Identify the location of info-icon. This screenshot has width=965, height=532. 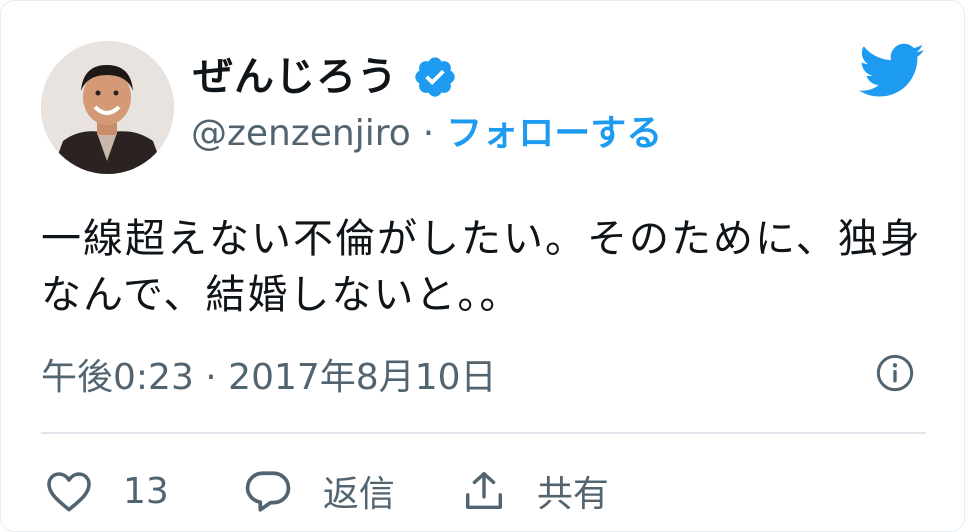
(895, 373).